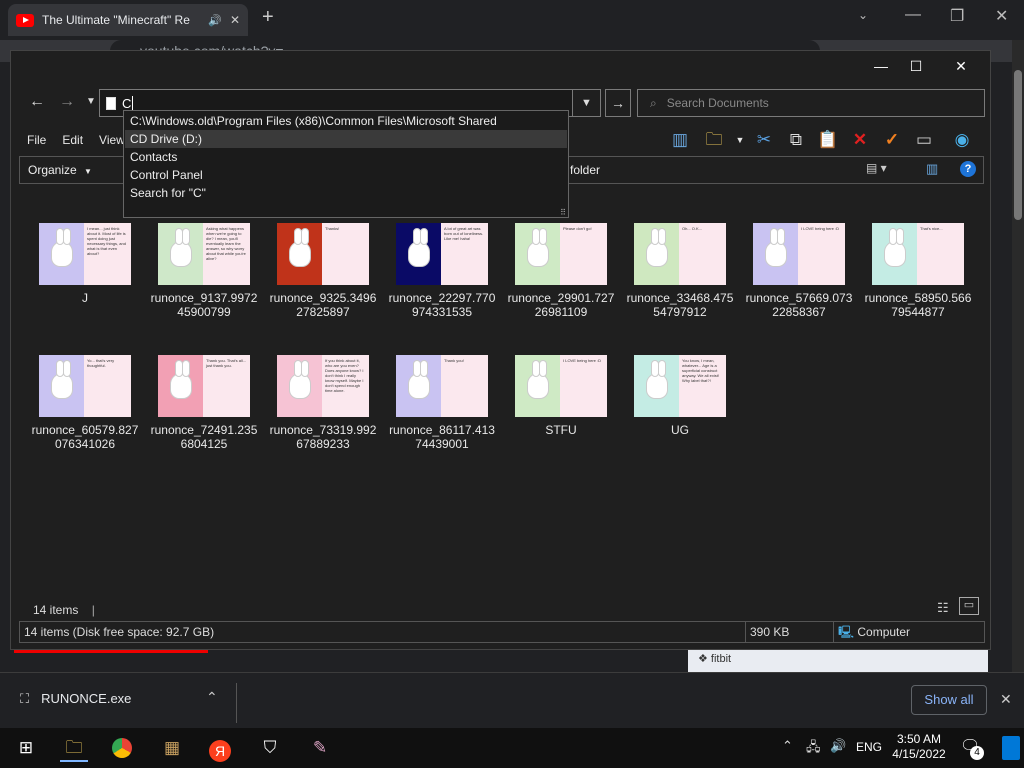  What do you see at coordinates (881, 66) in the screenshot?
I see `minimize-button: —` at bounding box center [881, 66].